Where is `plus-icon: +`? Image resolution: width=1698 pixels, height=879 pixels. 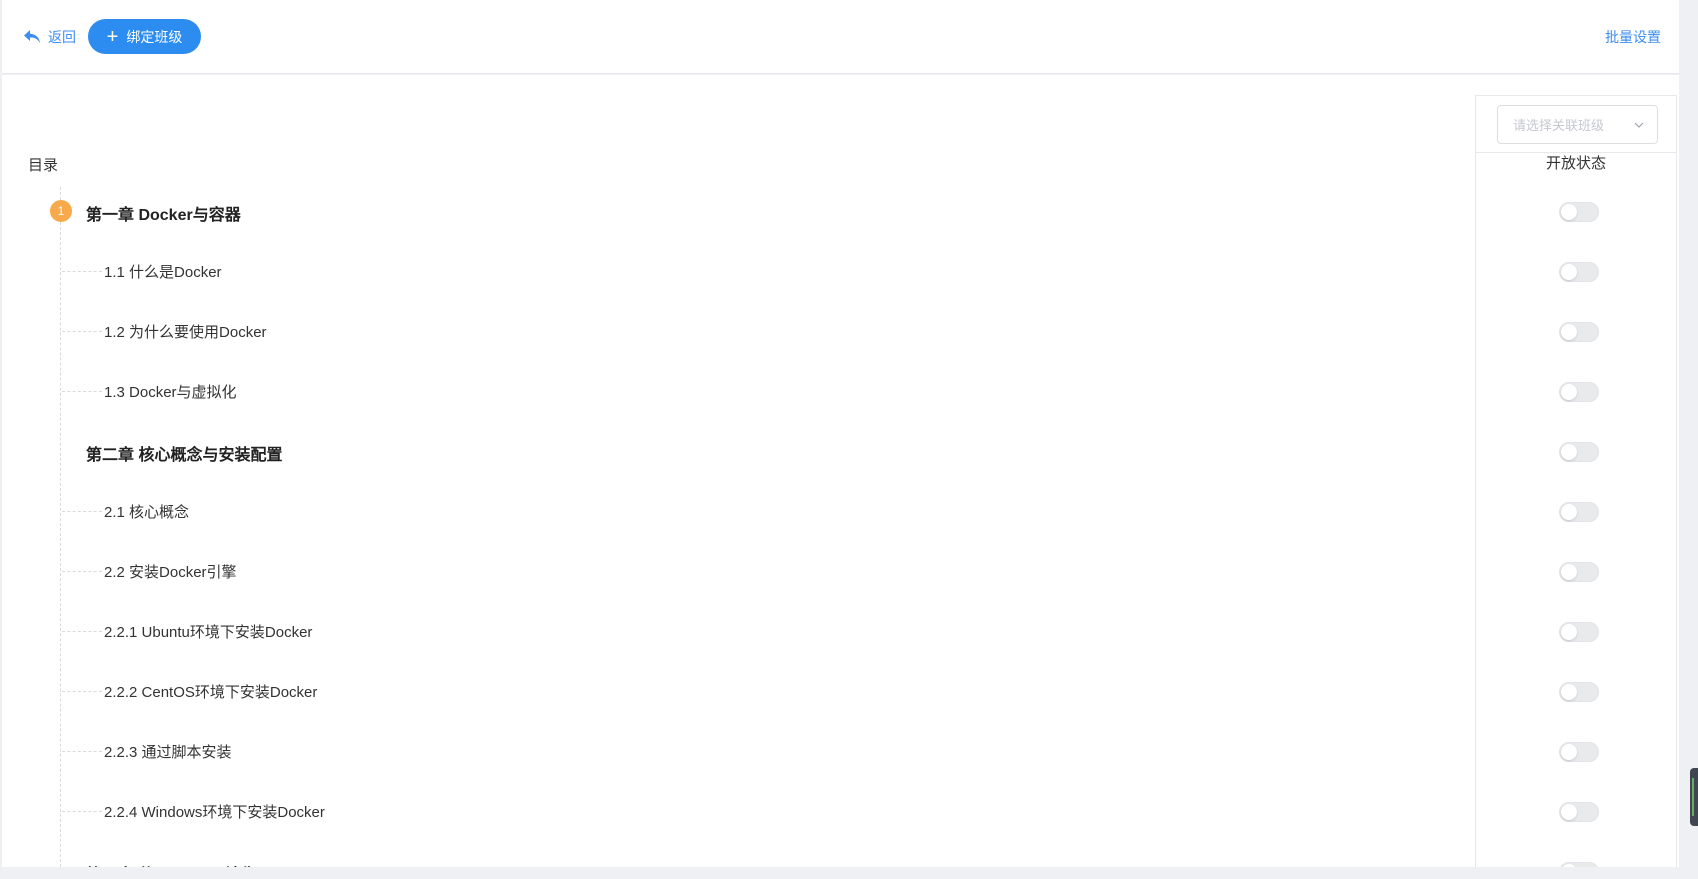 plus-icon: + is located at coordinates (112, 36).